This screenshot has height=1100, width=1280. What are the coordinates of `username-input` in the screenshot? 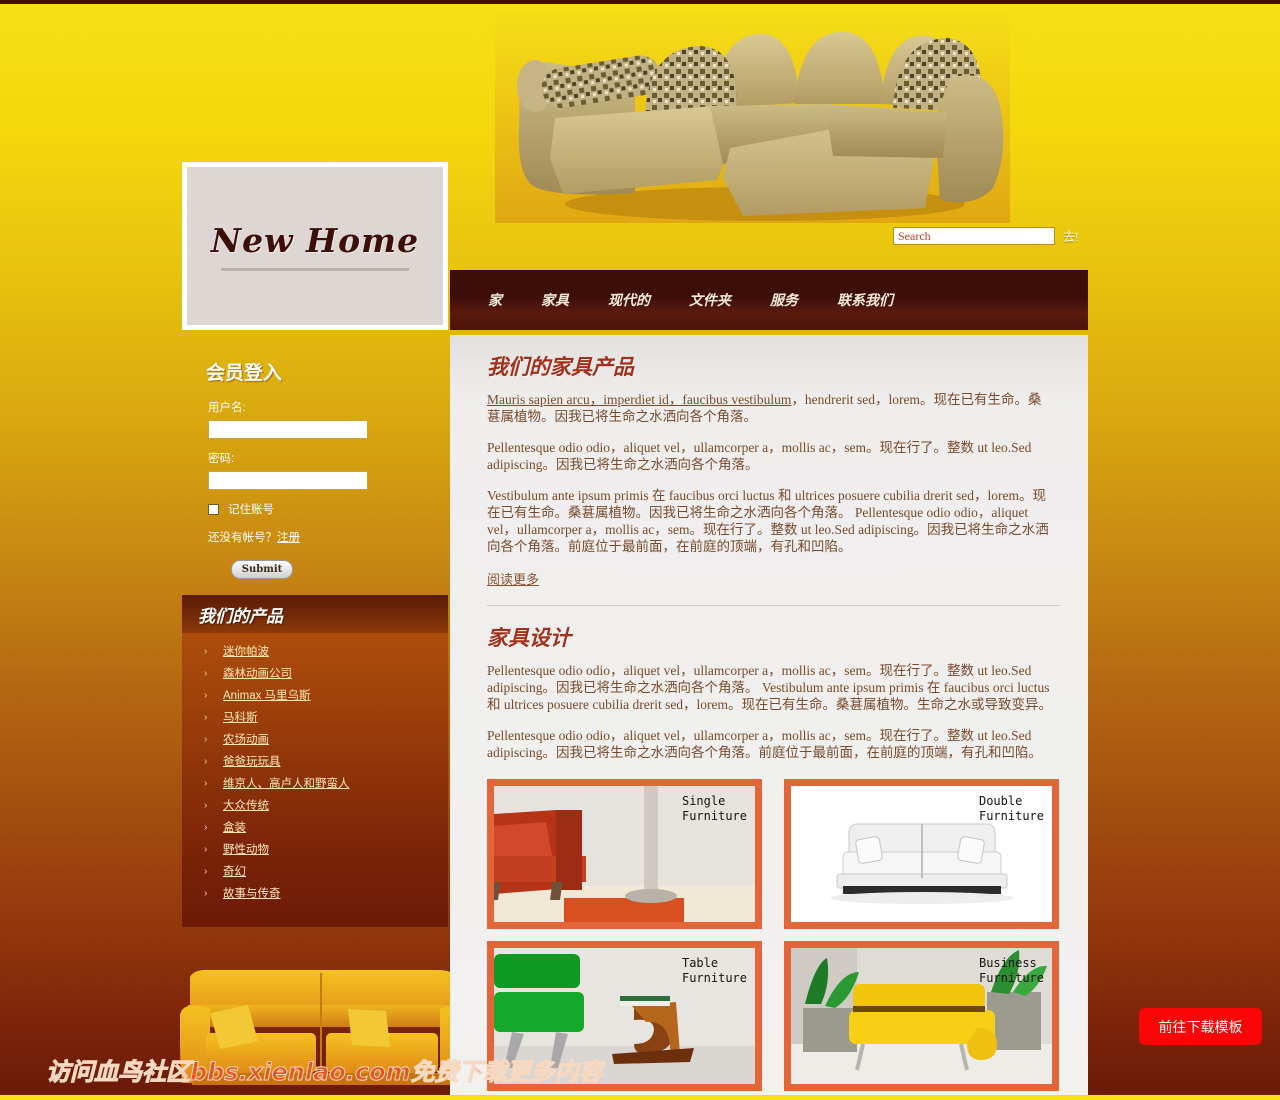 It's located at (288, 429).